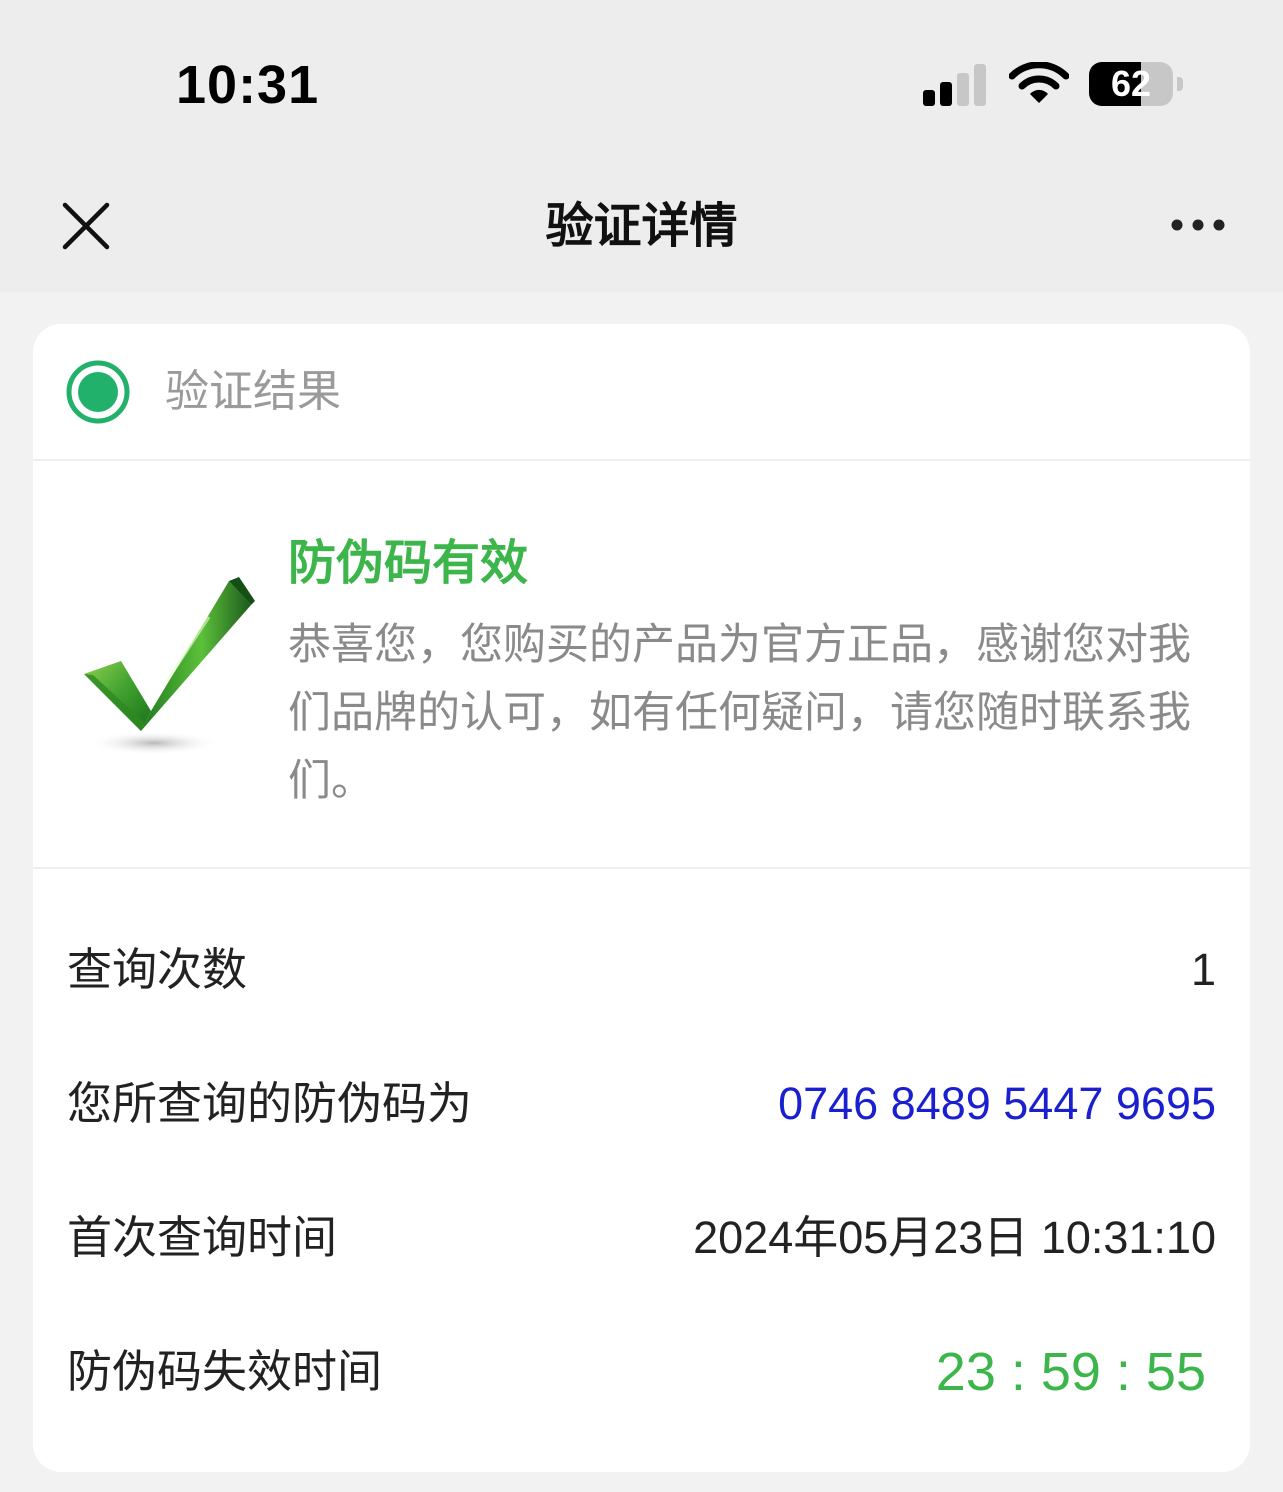  What do you see at coordinates (954, 85) in the screenshot?
I see `cellular-signal-icon` at bounding box center [954, 85].